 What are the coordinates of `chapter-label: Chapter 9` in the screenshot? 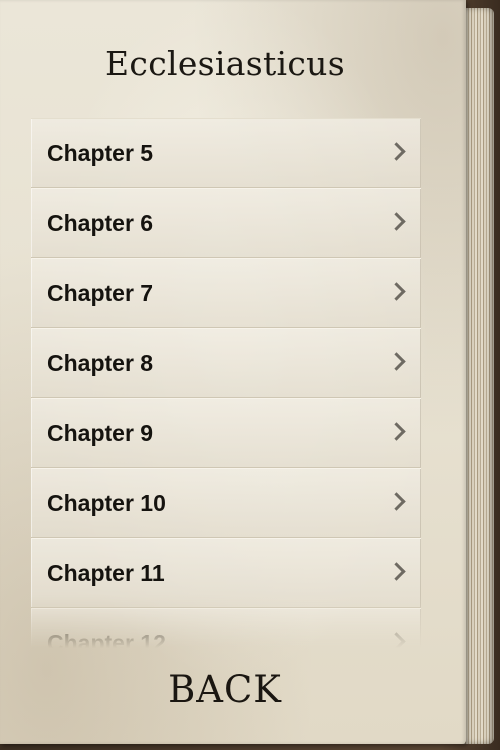 It's located at (100, 433).